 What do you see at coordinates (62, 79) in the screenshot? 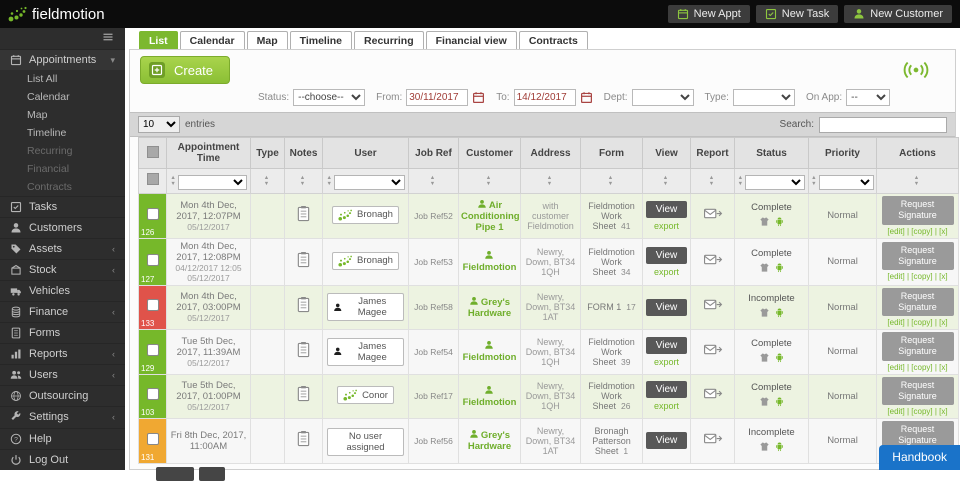
I see `sidebar-subitem-list-all: List All` at bounding box center [62, 79].